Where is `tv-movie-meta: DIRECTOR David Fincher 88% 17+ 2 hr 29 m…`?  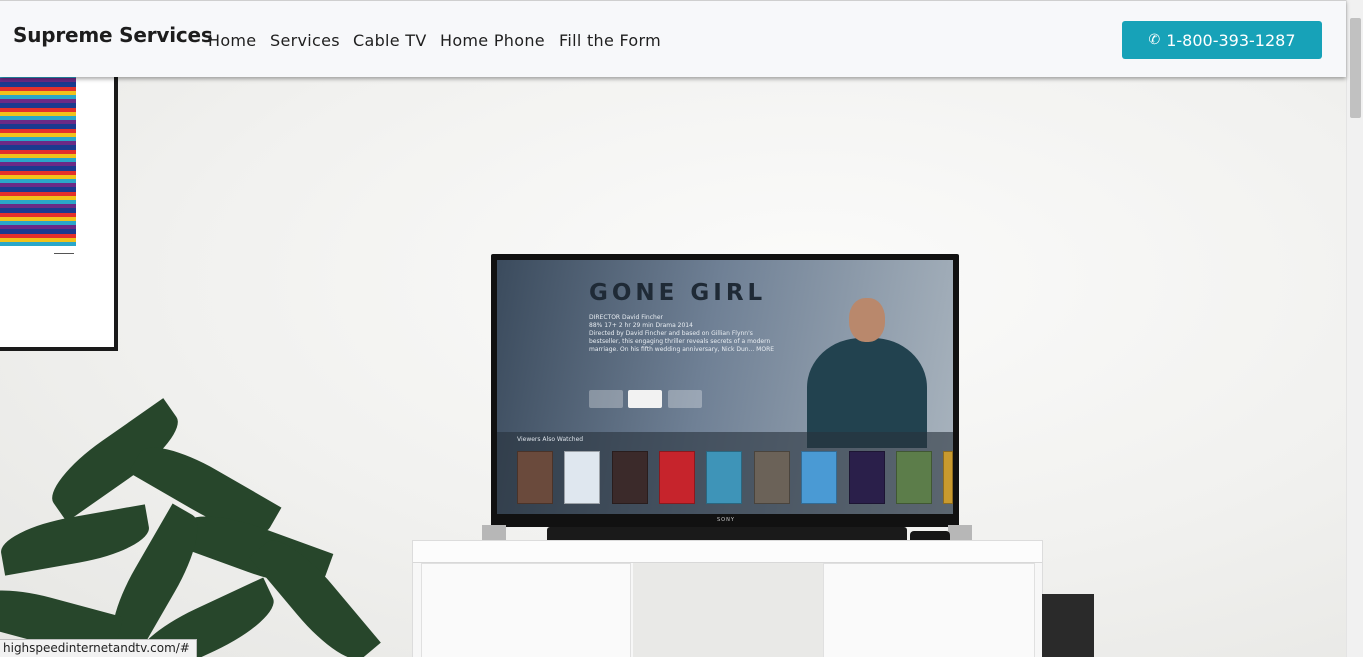 tv-movie-meta: DIRECTOR David Fincher 88% 17+ 2 hr 29 m… is located at coordinates (691, 334).